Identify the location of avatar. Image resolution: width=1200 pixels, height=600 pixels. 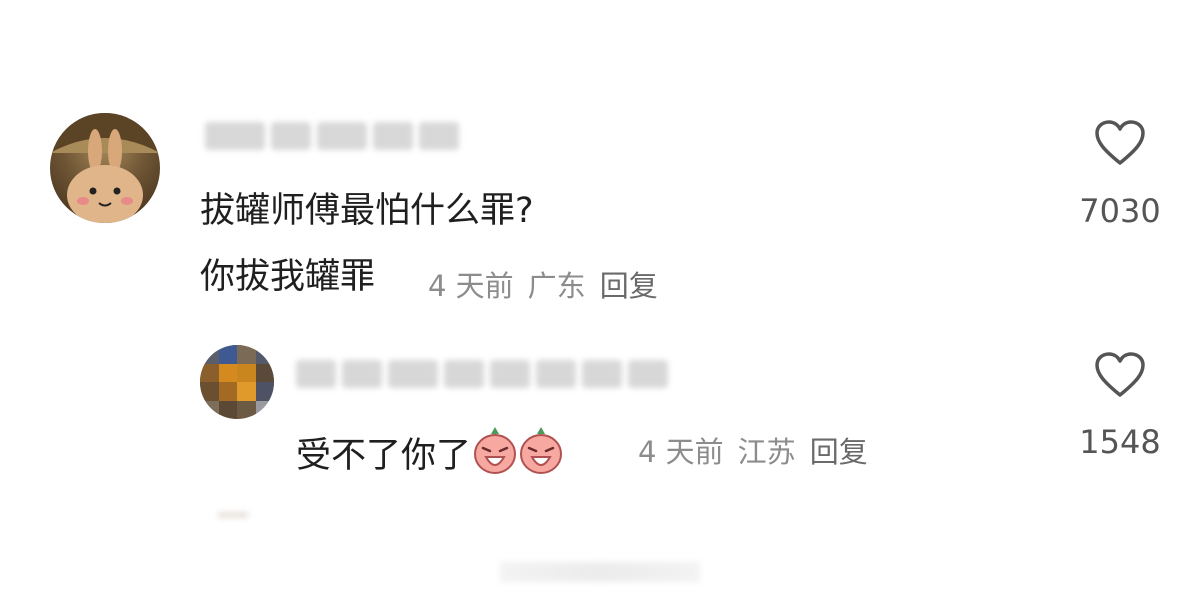
(105, 168).